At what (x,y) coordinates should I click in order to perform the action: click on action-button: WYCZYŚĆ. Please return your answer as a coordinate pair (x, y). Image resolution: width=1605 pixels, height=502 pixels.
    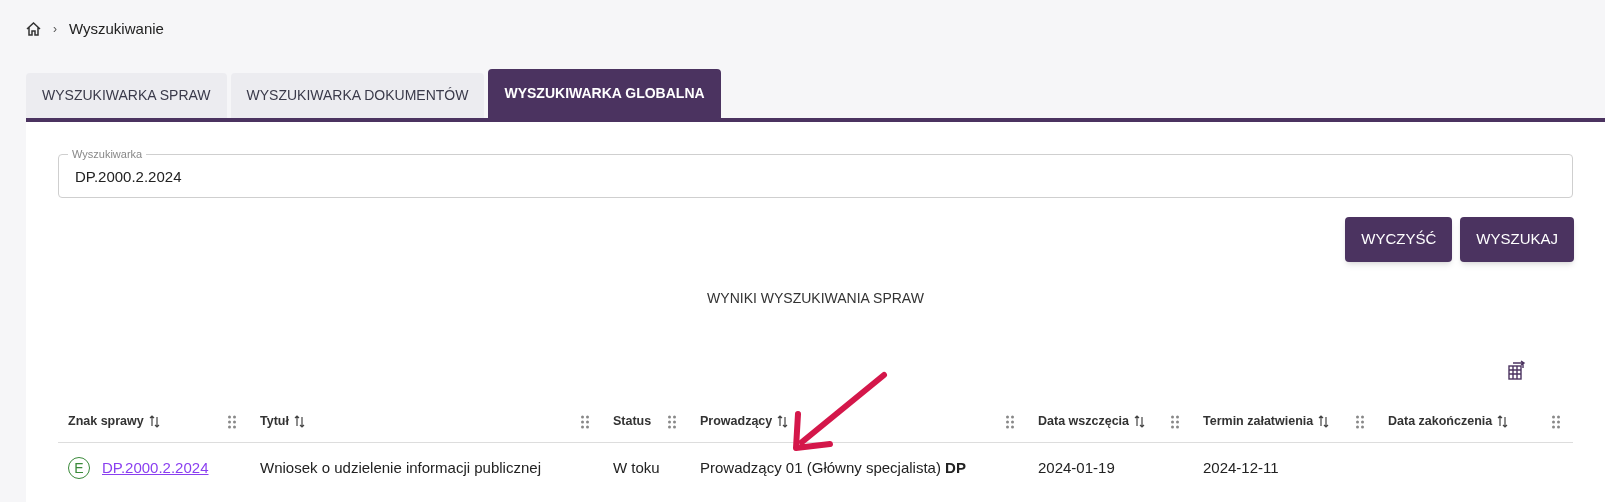
    Looking at the image, I should click on (1399, 239).